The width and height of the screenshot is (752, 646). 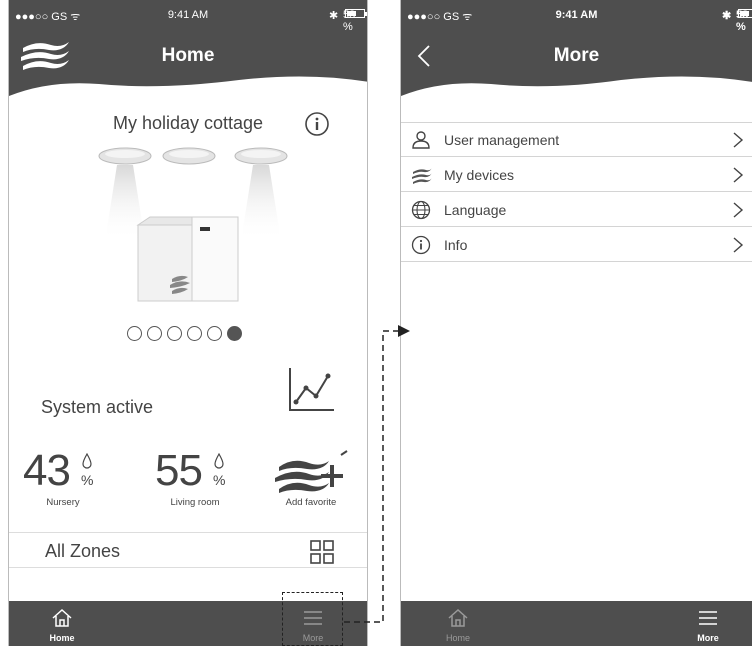 What do you see at coordinates (576, 245) in the screenshot?
I see `menu-item-info: Info` at bounding box center [576, 245].